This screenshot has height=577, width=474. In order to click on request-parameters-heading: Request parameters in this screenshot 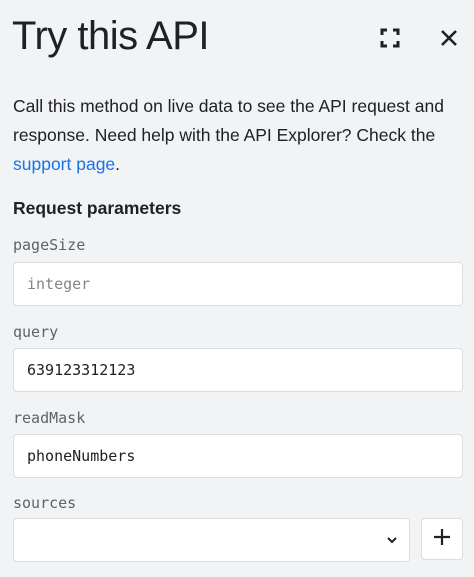, I will do `click(97, 208)`.